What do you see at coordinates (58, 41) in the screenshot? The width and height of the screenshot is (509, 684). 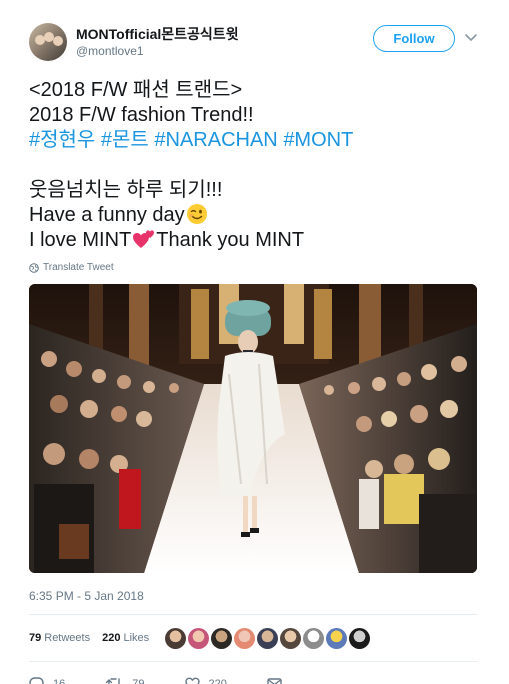 I see `avatar-face` at bounding box center [58, 41].